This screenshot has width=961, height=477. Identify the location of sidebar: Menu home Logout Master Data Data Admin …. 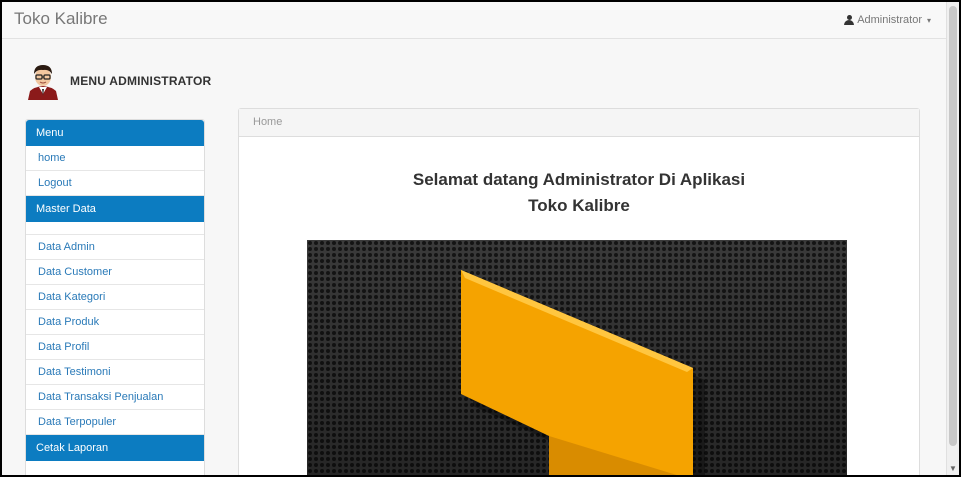
(115, 297).